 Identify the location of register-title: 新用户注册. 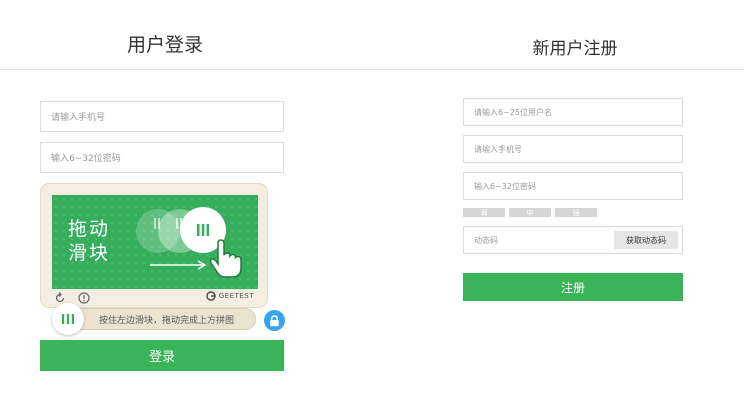
(575, 49).